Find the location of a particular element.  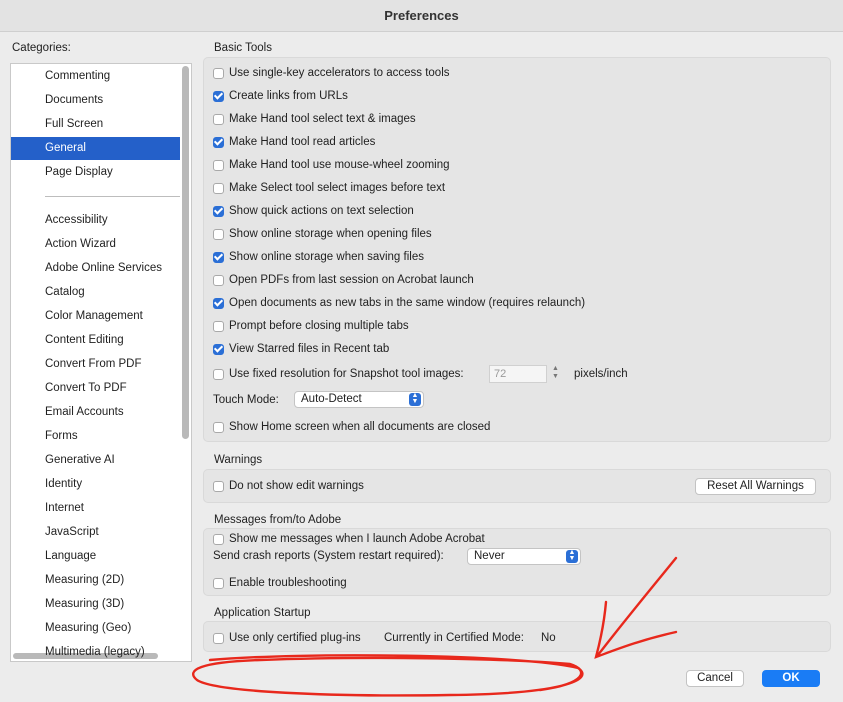

sidebar-item-action-wizard: Action Wizard is located at coordinates (95, 244).